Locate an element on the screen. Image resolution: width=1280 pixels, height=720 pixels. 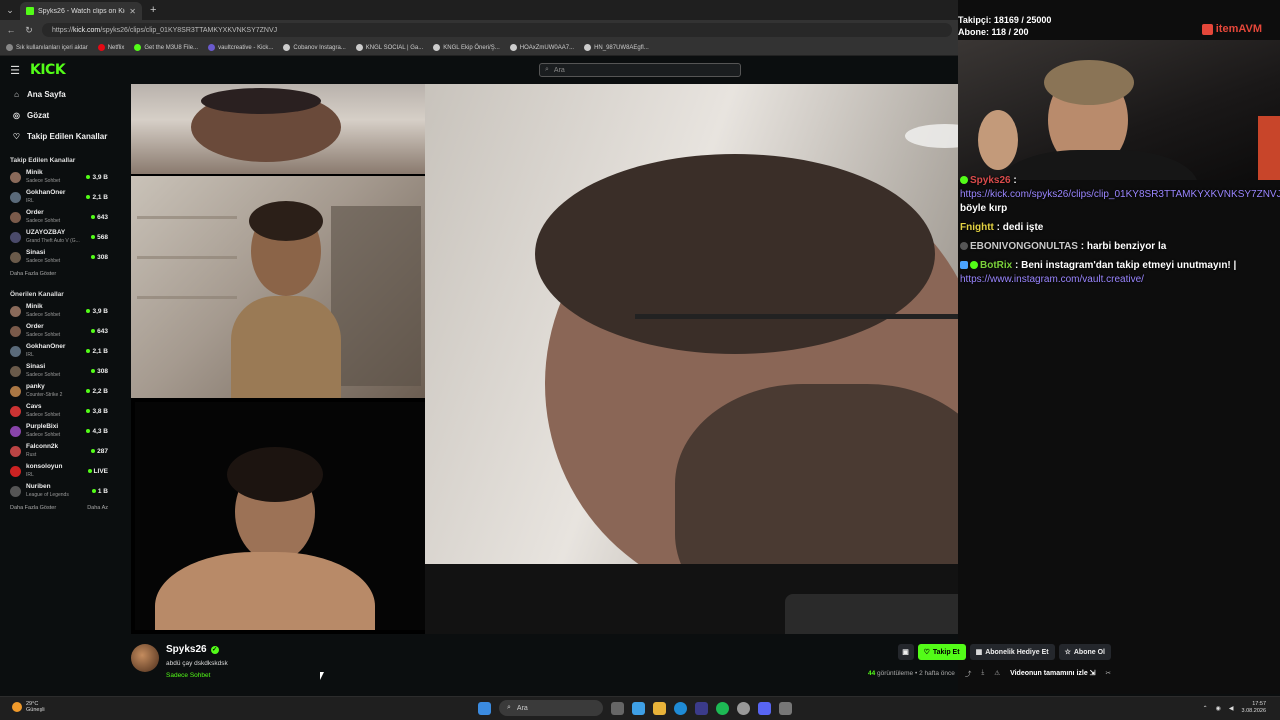
watch-full-video-link: Videonun tamamını izle ⇲ is located at coordinates (1052, 673).